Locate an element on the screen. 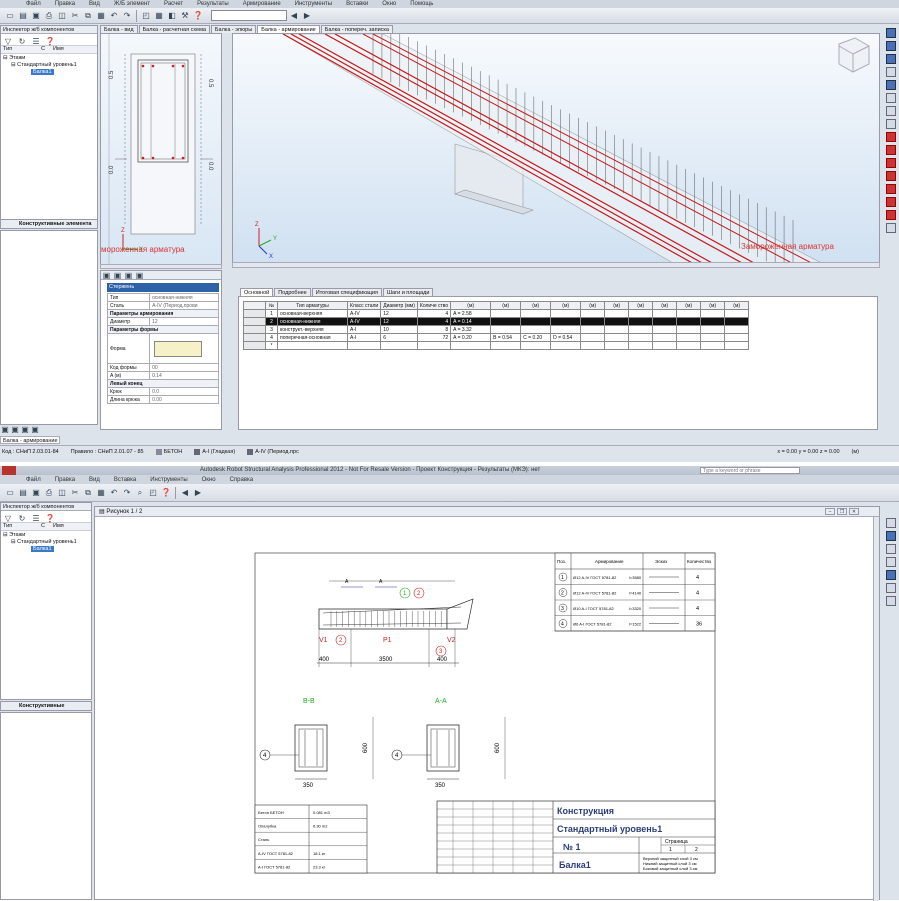 The image size is (899, 901). property-value: A-IV (Период.прови is located at coordinates (184, 305).